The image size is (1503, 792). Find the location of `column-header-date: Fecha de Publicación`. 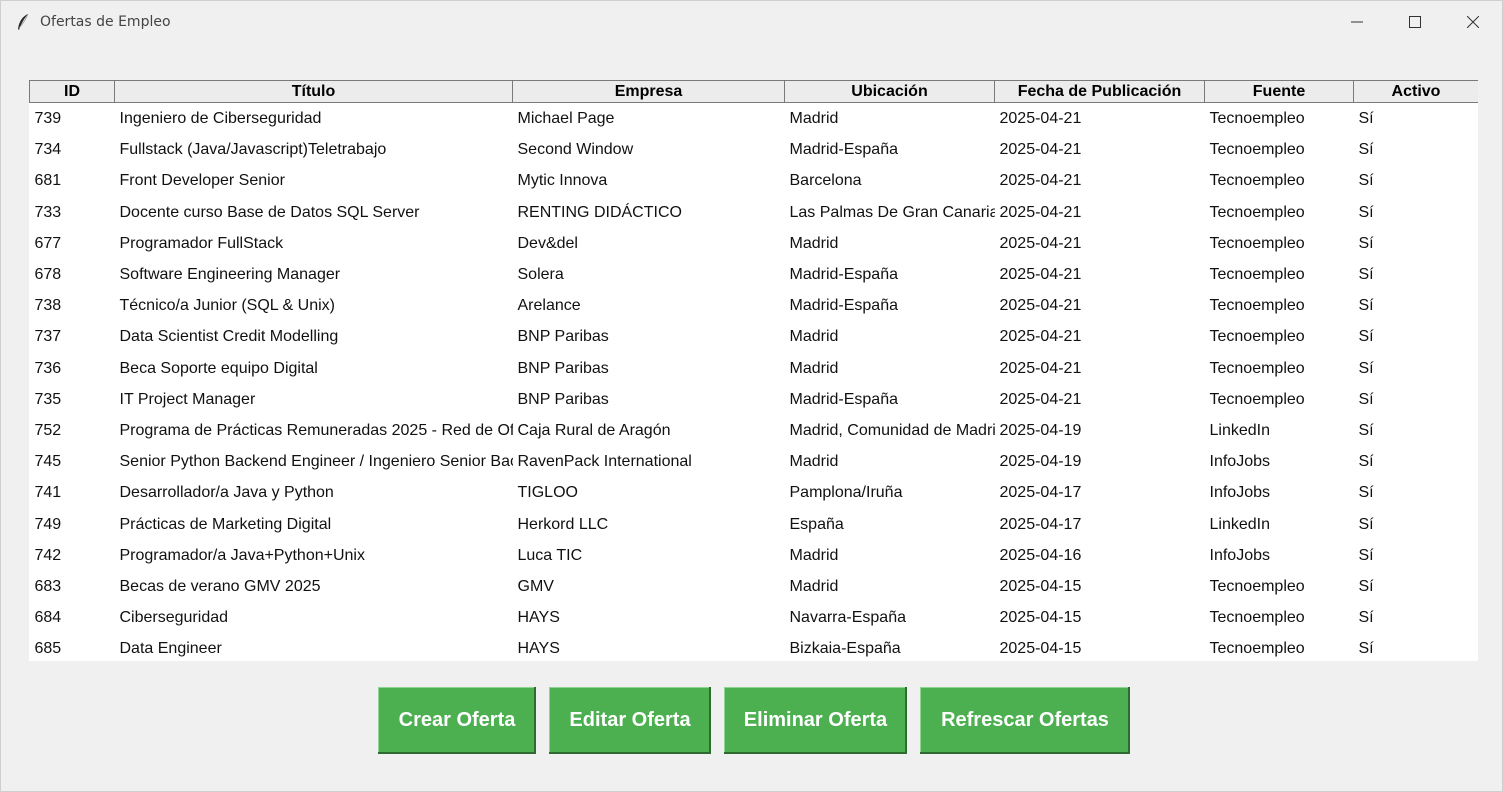

column-header-date: Fecha de Publicación is located at coordinates (1099, 91).